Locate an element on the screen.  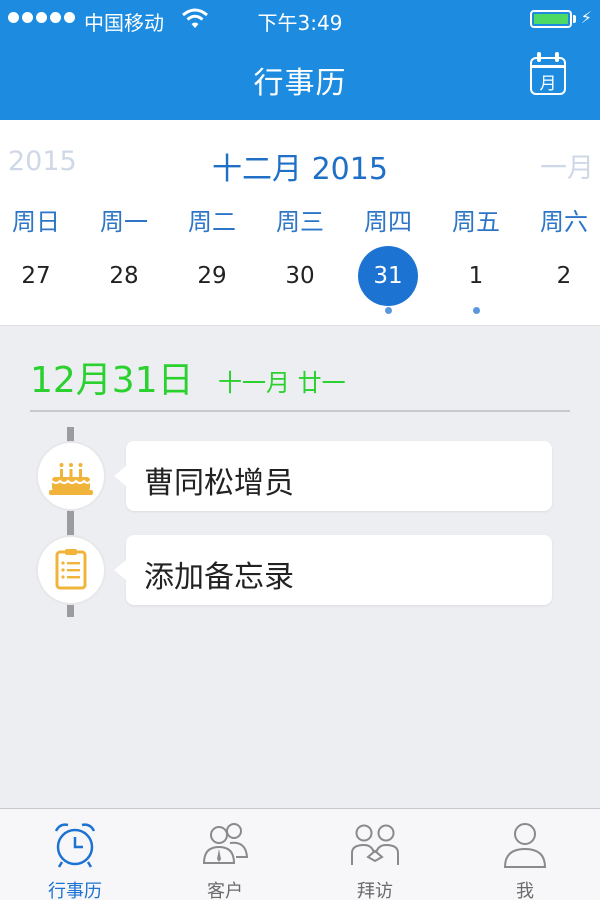
battery-tip is located at coordinates (574, 19).